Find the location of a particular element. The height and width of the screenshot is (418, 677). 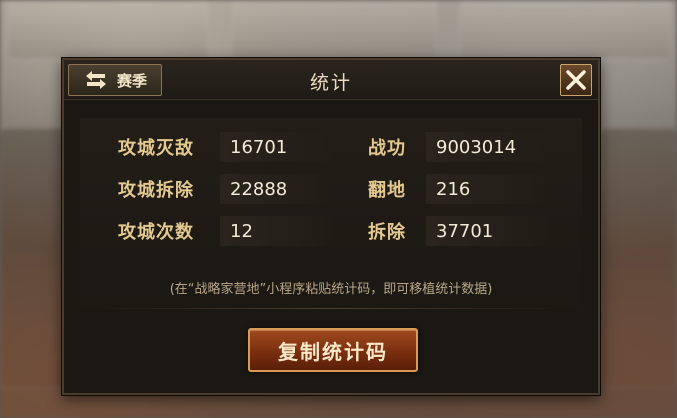

stat-value: 16701 is located at coordinates (275, 147).